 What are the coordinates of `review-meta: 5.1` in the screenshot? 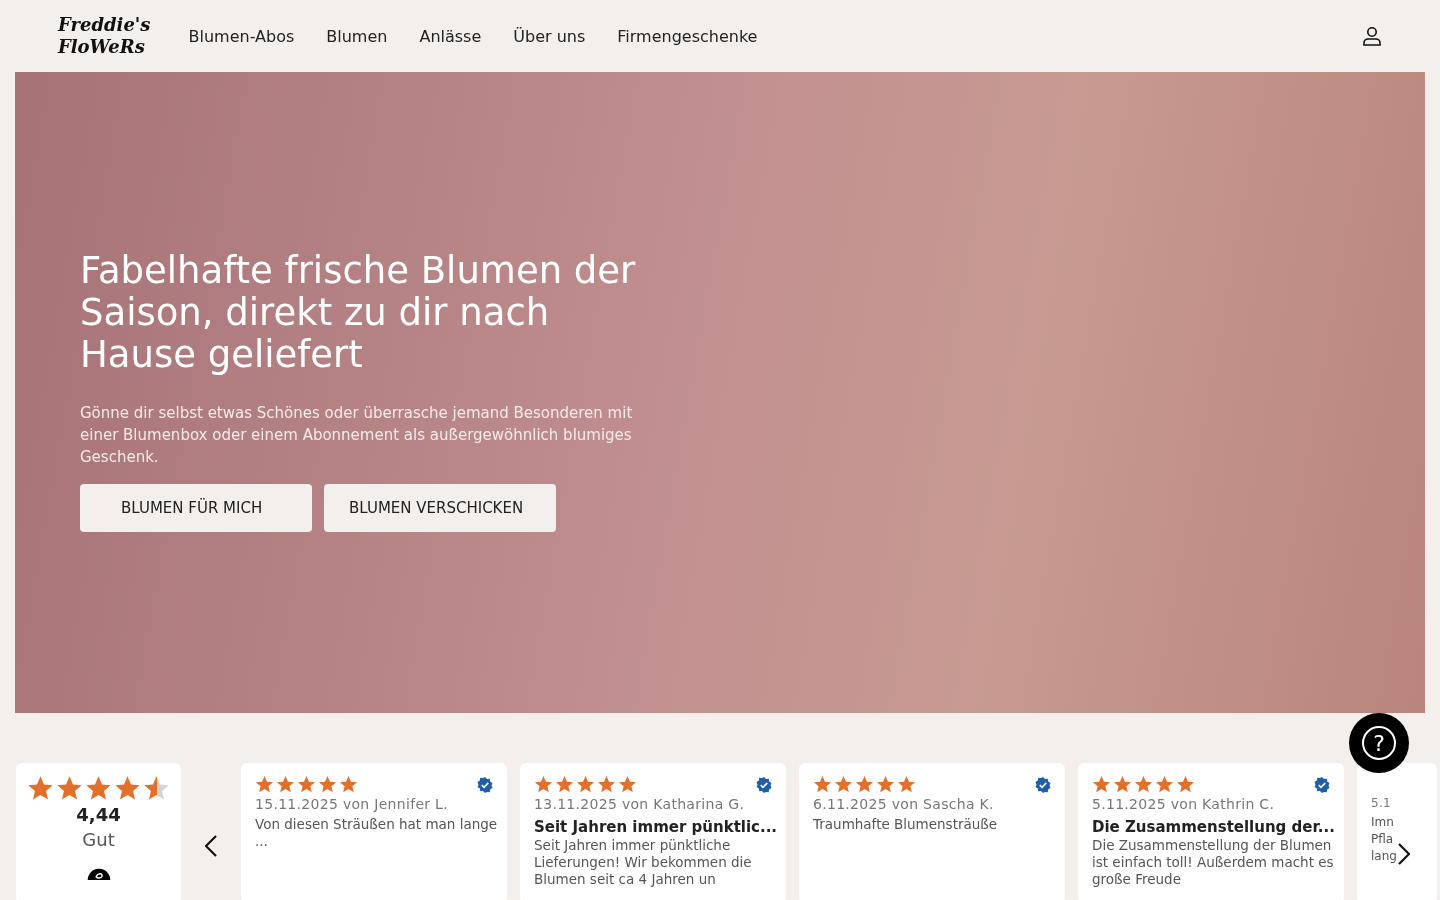 It's located at (1381, 803).